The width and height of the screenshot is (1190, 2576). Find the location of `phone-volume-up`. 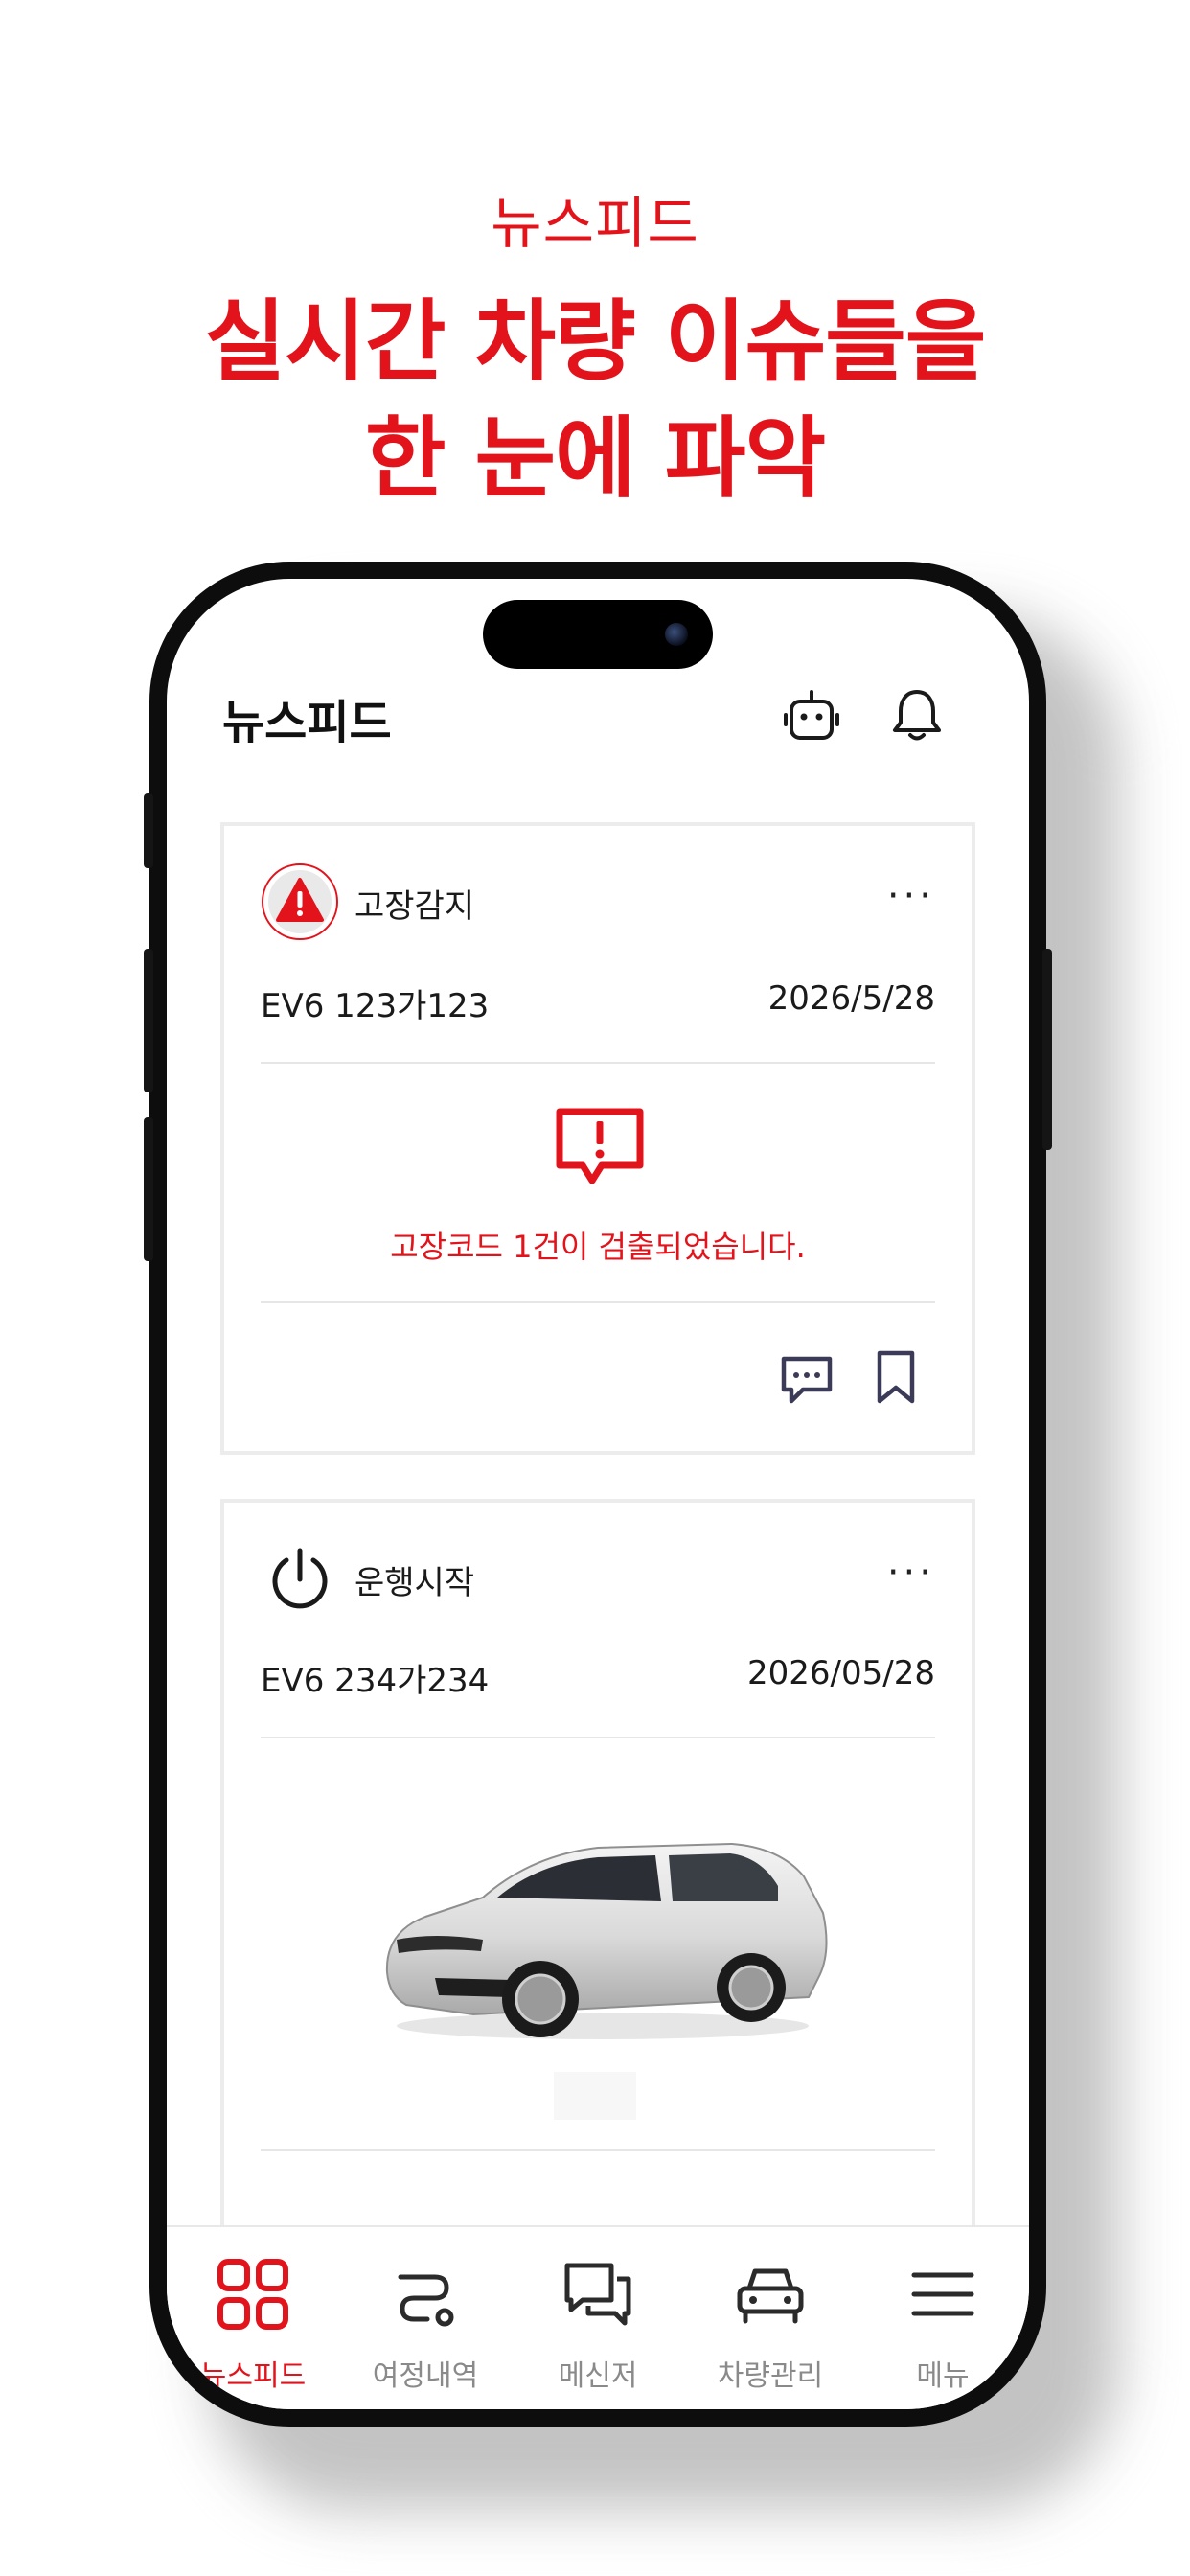

phone-volume-up is located at coordinates (148, 1020).